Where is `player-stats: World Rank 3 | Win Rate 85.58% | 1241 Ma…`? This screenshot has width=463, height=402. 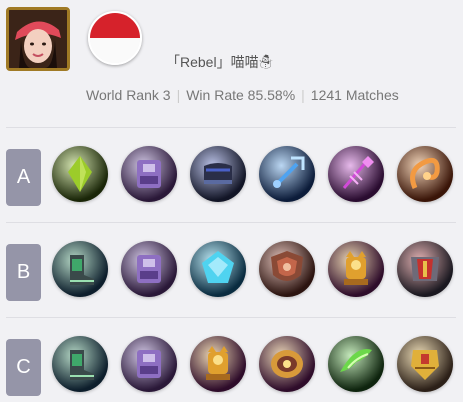
player-stats: World Rank 3 | Win Rate 85.58% | 1241 Ma… is located at coordinates (245, 95).